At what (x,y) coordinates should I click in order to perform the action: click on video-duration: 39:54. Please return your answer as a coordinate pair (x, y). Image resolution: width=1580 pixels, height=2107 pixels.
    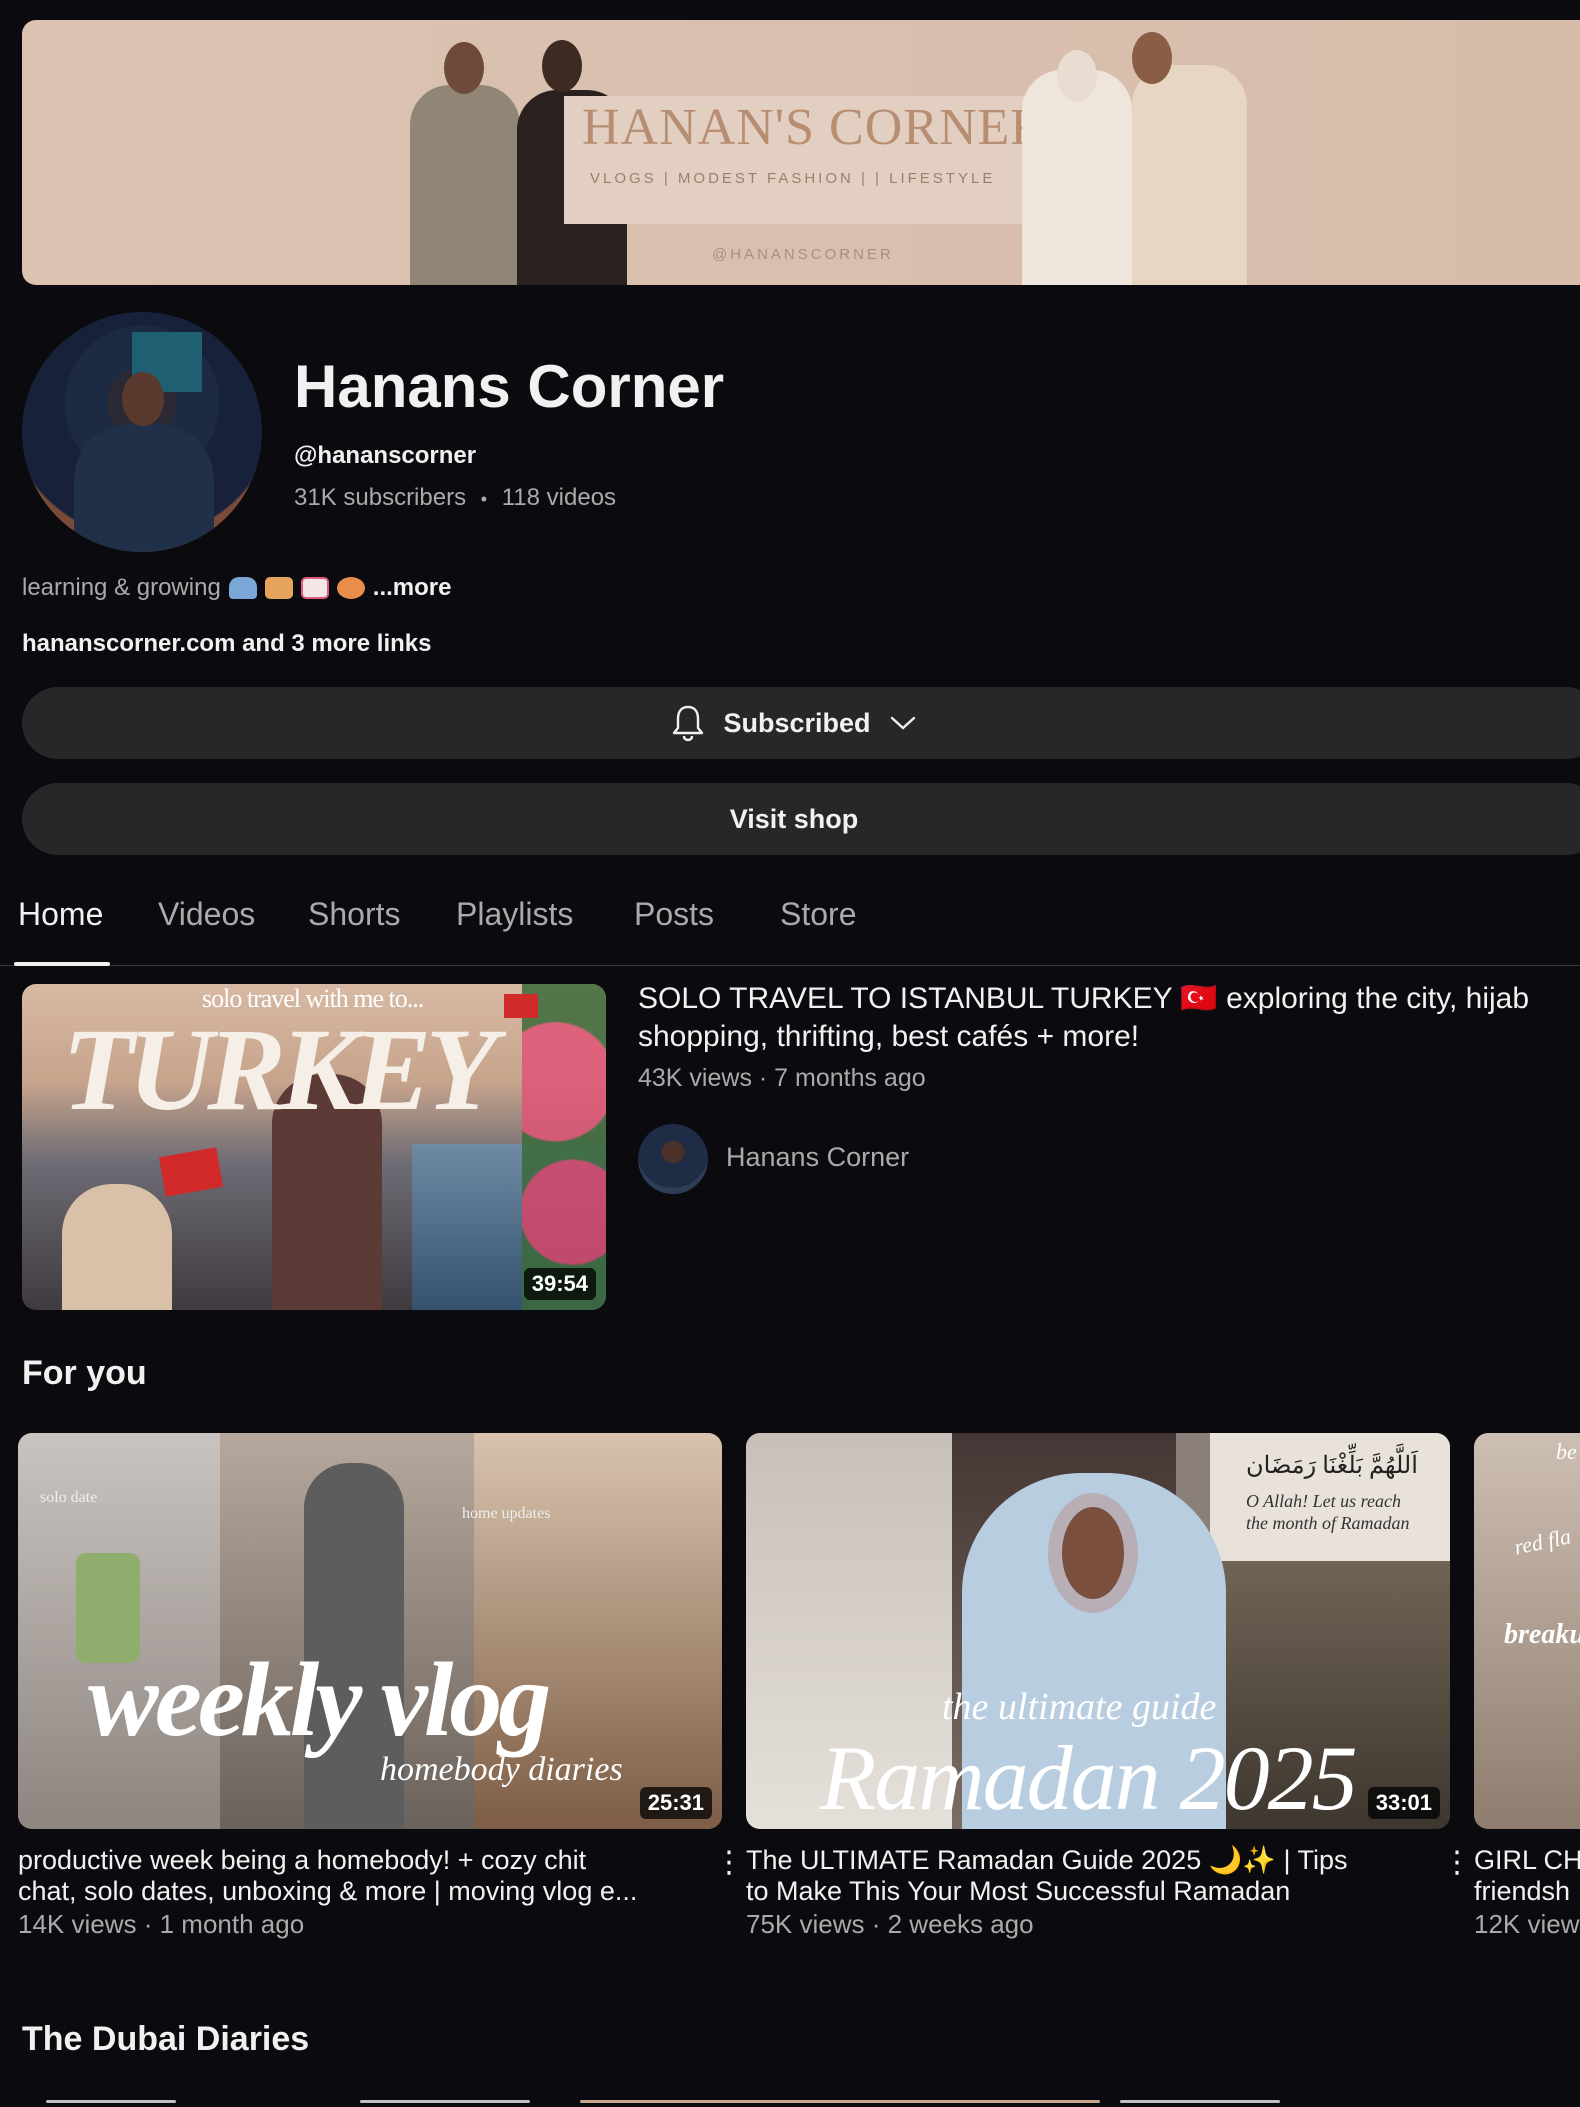
    Looking at the image, I should click on (559, 1284).